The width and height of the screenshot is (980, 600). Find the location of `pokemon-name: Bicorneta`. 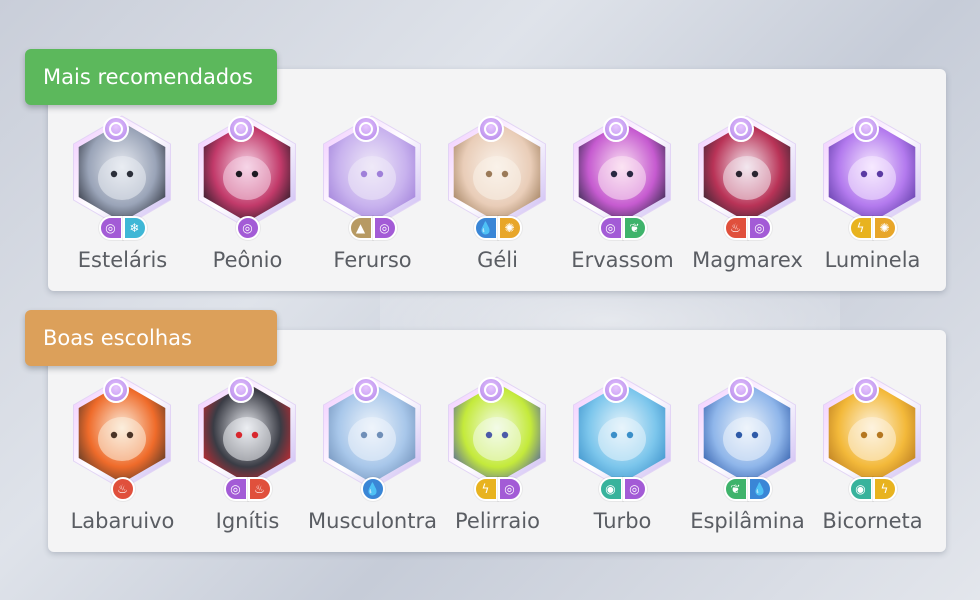

pokemon-name: Bicorneta is located at coordinates (872, 521).